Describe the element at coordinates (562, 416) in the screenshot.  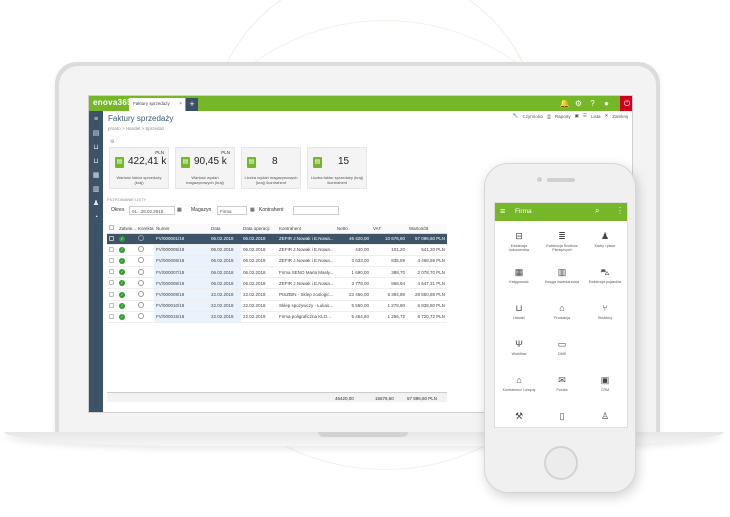
I see `mobile-tile: ▯` at that location.